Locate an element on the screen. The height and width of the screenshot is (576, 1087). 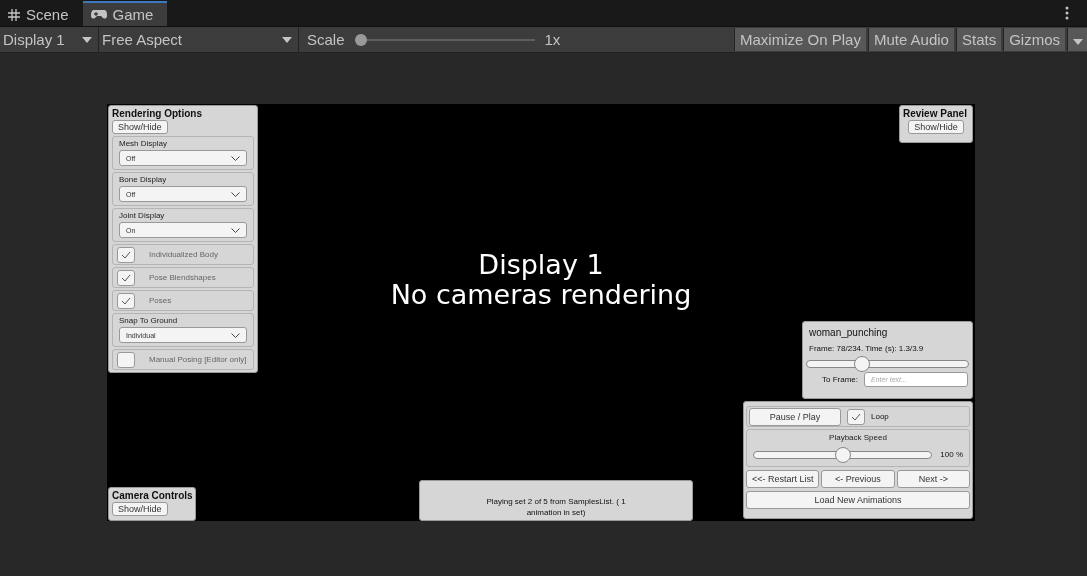
status-text: Playing set 2 of 5 from SamplesList. ( 1 animation in set) is located at coordinates (556, 507).